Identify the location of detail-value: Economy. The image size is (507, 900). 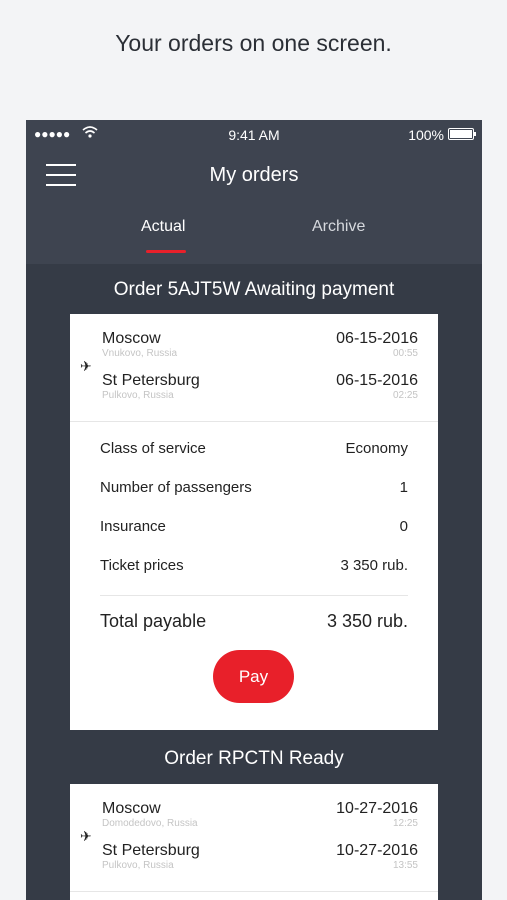
(376, 448).